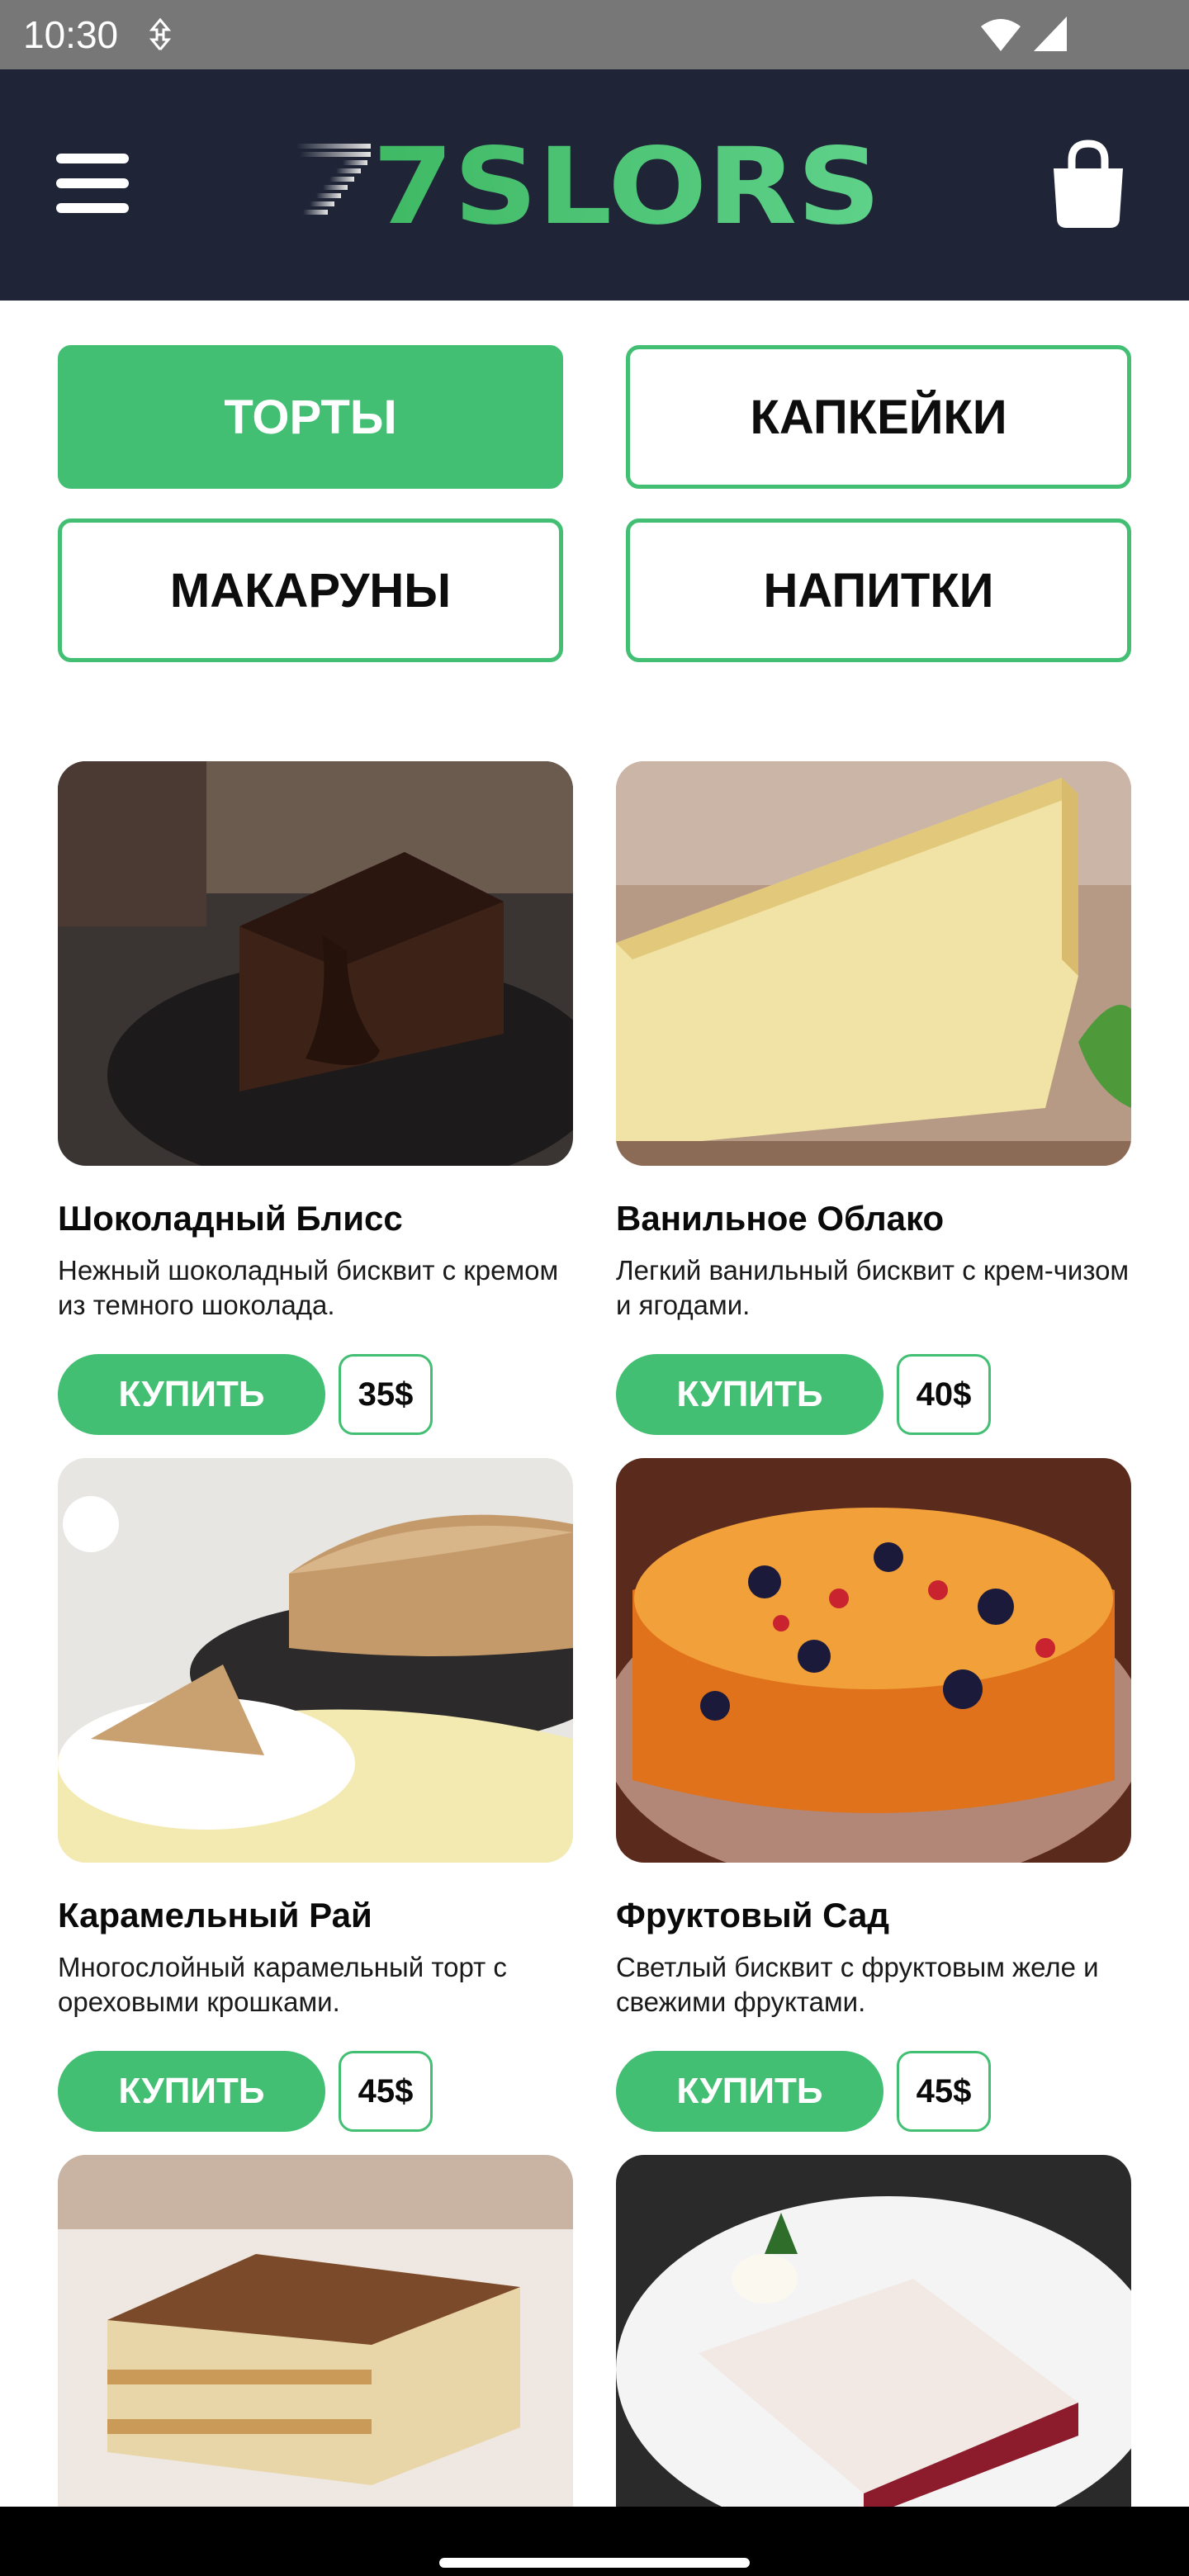  Describe the element at coordinates (215, 1915) in the screenshot. I see `product-title: Карамельный Рай` at that location.